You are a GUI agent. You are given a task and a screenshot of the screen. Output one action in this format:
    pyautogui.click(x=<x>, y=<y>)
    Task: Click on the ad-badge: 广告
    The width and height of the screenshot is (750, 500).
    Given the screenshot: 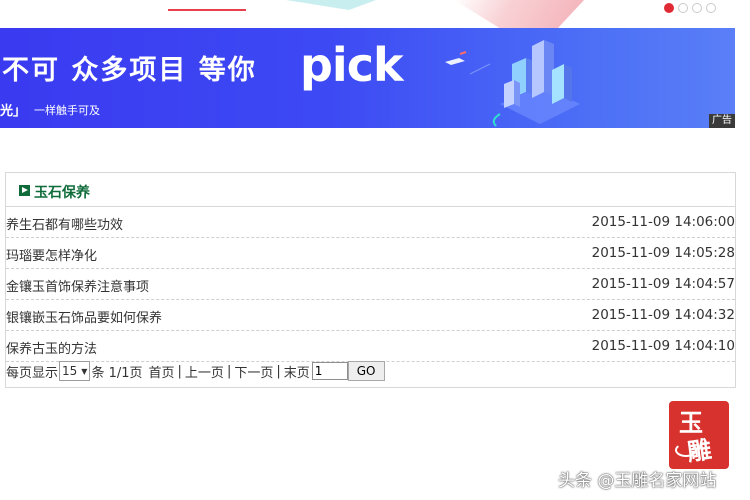 What is the action you would take?
    pyautogui.click(x=722, y=121)
    